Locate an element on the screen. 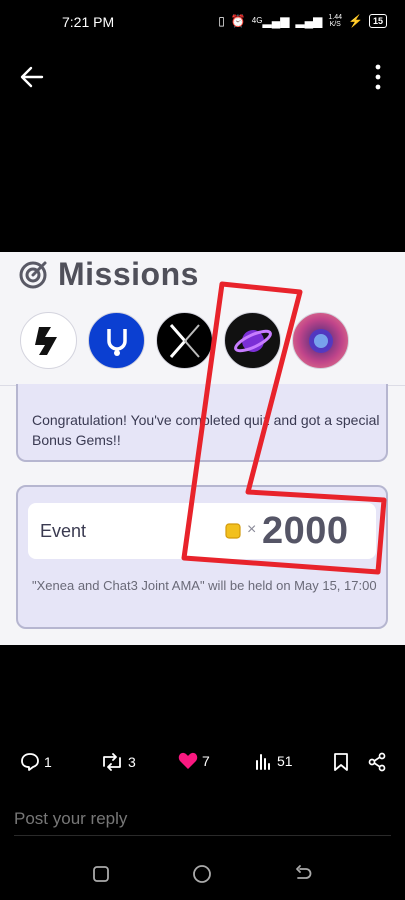  status-icons: ▯ ⏰ 4G▂▄▆ ▂▄▆ 1.44 K/S ⚡ 15 is located at coordinates (302, 21).